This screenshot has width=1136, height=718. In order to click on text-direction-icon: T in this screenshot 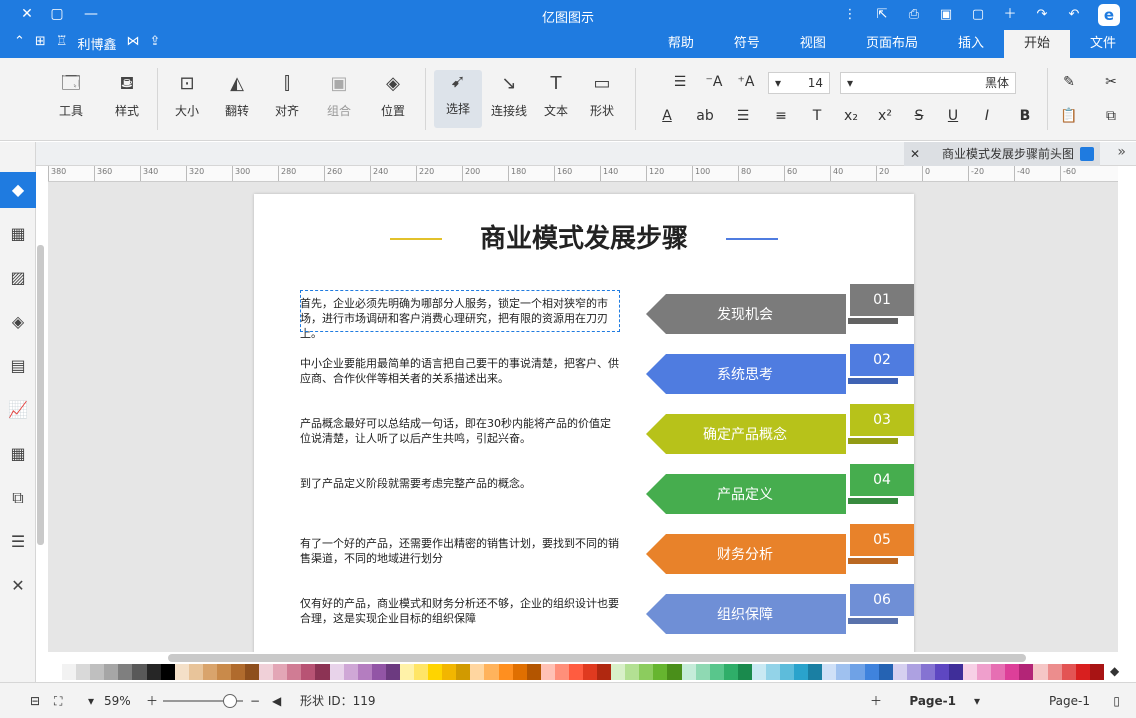, I will do `click(817, 116)`.